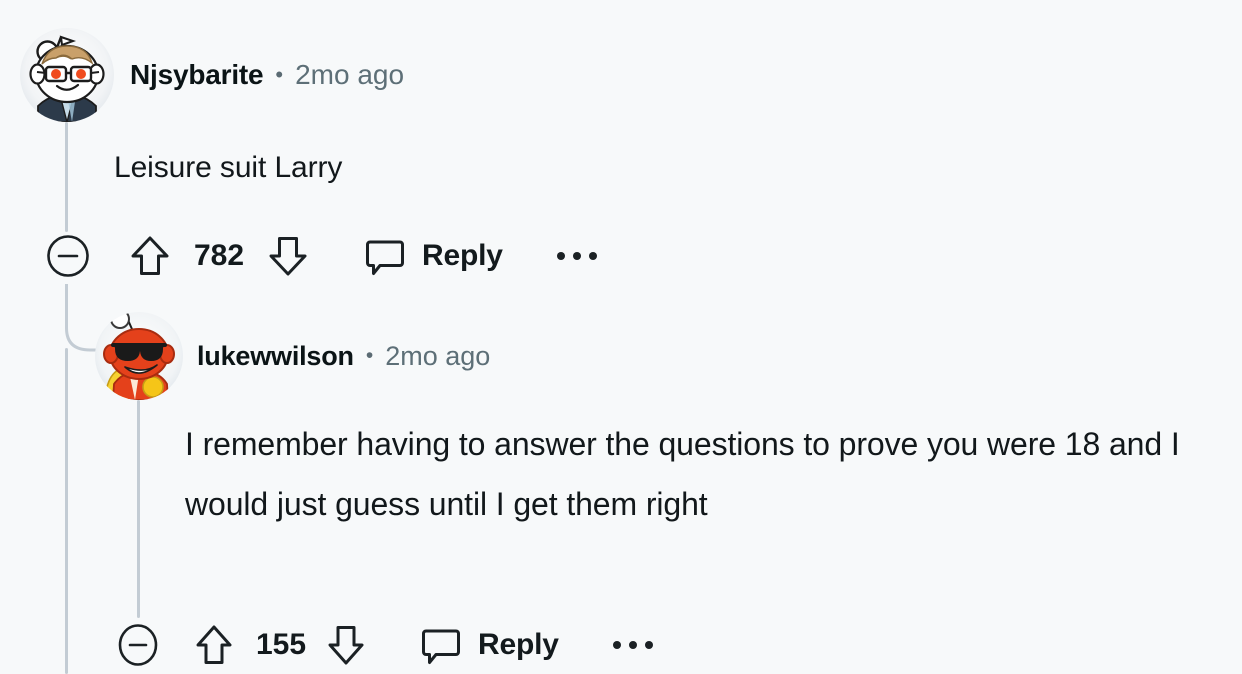 Image resolution: width=1242 pixels, height=674 pixels. What do you see at coordinates (281, 644) in the screenshot?
I see `comment-2-vote-count: 155` at bounding box center [281, 644].